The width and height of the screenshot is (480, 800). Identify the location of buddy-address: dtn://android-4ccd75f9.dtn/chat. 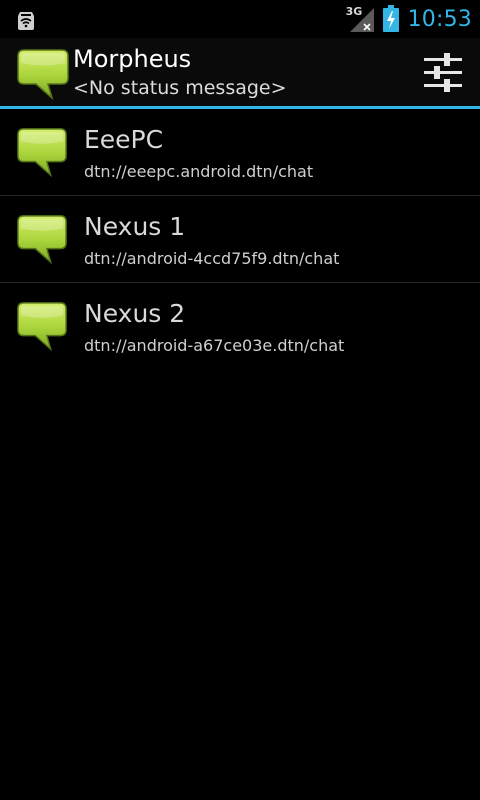
(212, 258).